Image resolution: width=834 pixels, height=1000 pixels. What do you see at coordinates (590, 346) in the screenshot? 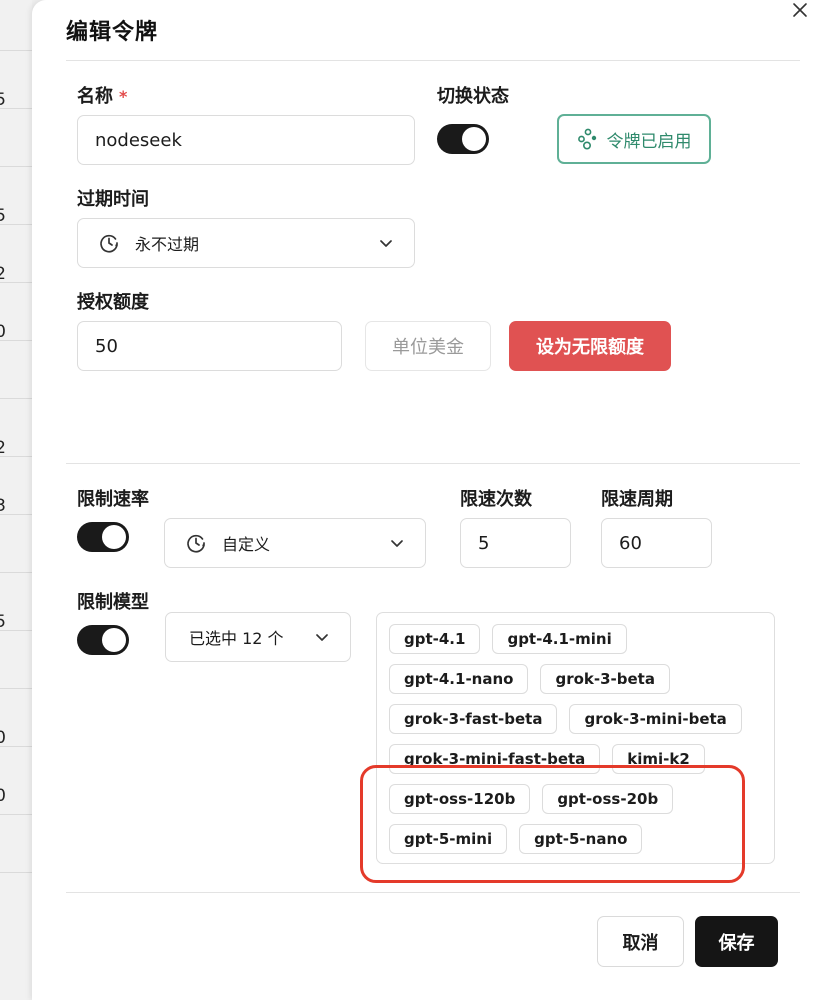
I see `set-unlimited-button: 设为无限额度` at bounding box center [590, 346].